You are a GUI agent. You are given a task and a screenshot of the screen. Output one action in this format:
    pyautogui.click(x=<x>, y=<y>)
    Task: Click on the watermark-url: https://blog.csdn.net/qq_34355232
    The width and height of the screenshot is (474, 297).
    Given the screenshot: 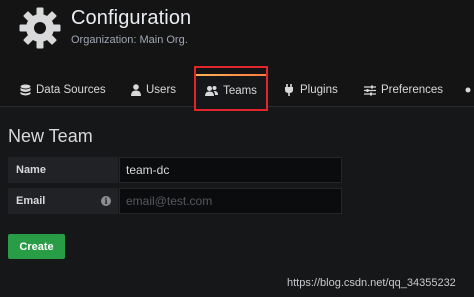 What is the action you would take?
    pyautogui.click(x=371, y=283)
    